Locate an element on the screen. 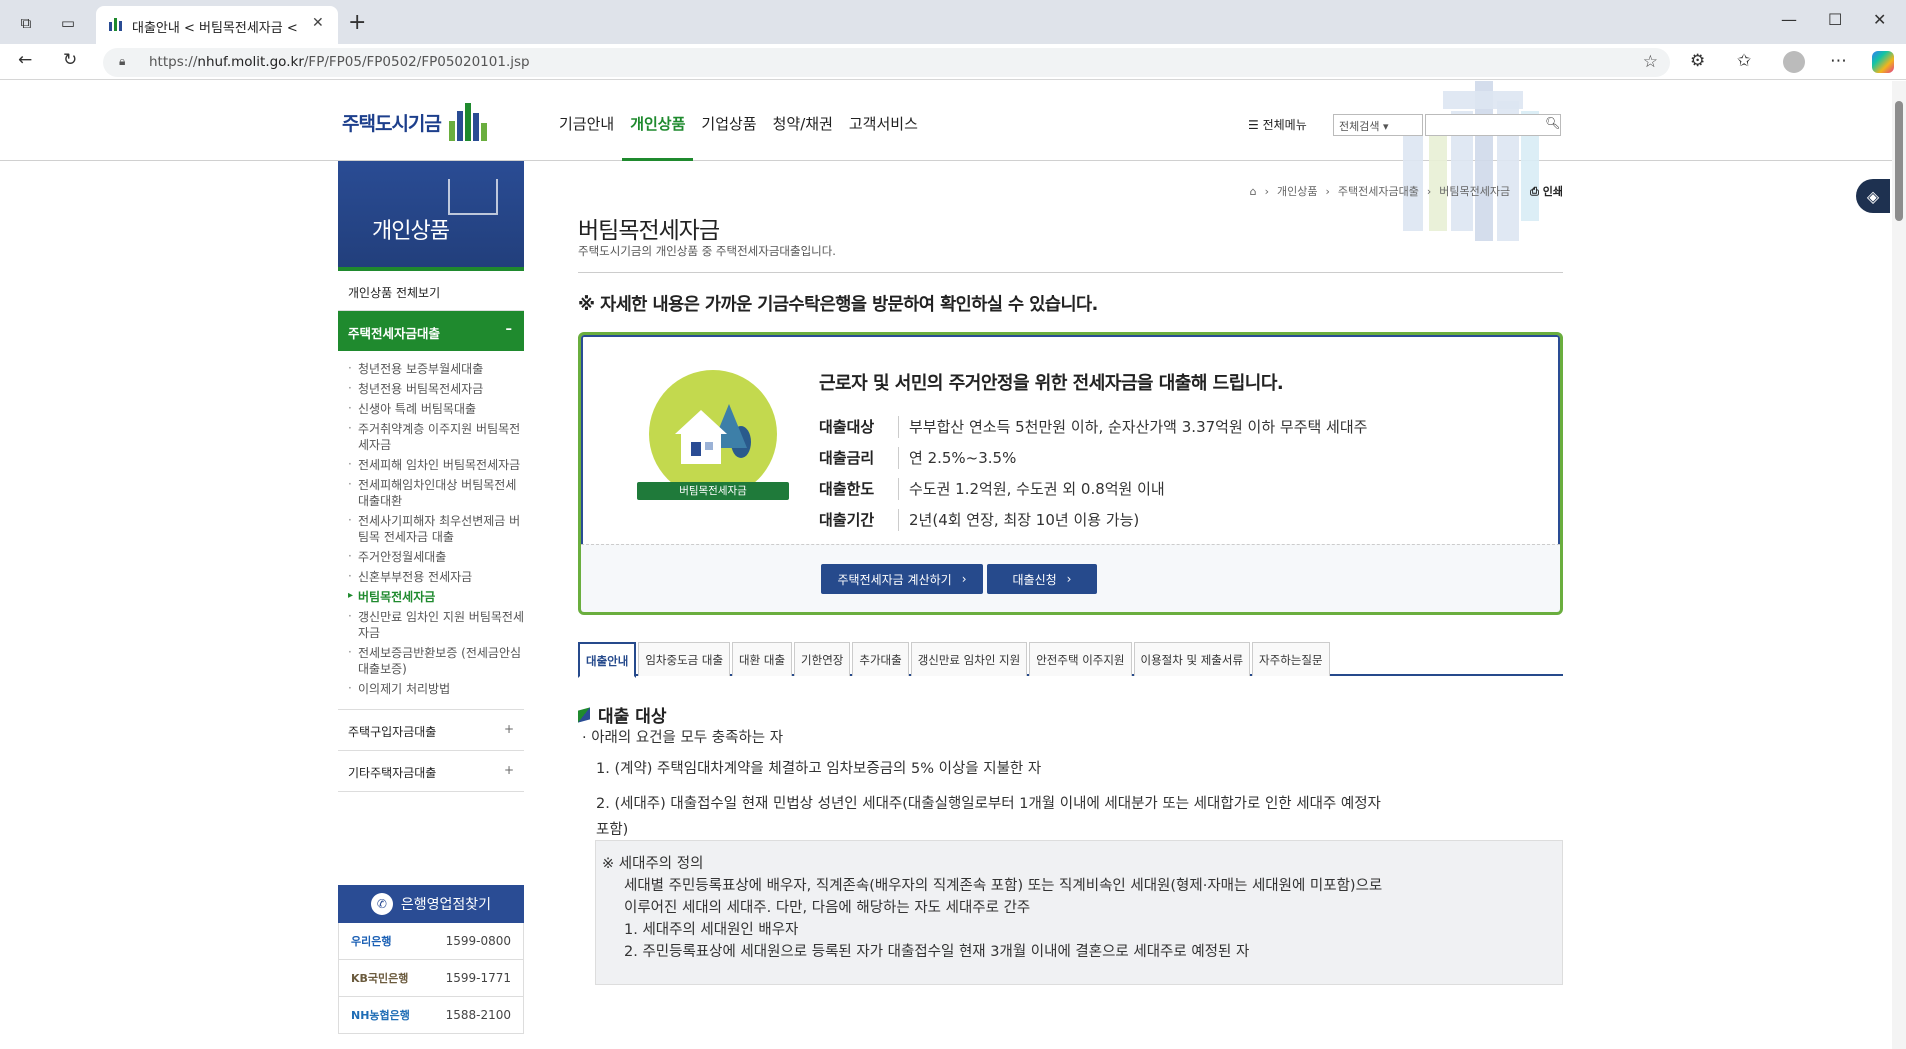 The width and height of the screenshot is (1906, 1049). browser-tab-active: 대출안내 < 버팀목전세자금 < 주 ✕ is located at coordinates (217, 25).